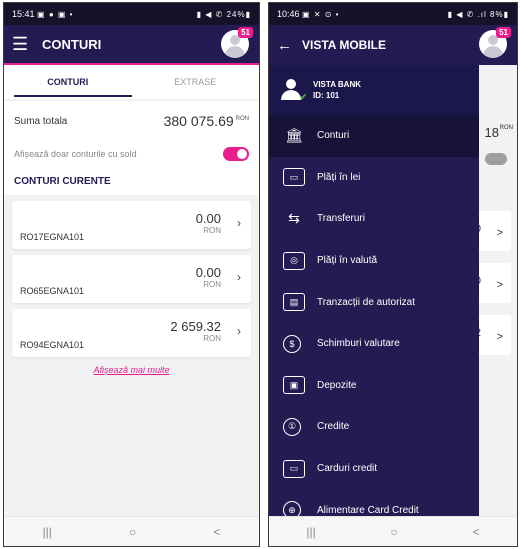 The image size is (520, 549). Describe the element at coordinates (72, 44) in the screenshot. I see `page-title: CONTURI` at that location.